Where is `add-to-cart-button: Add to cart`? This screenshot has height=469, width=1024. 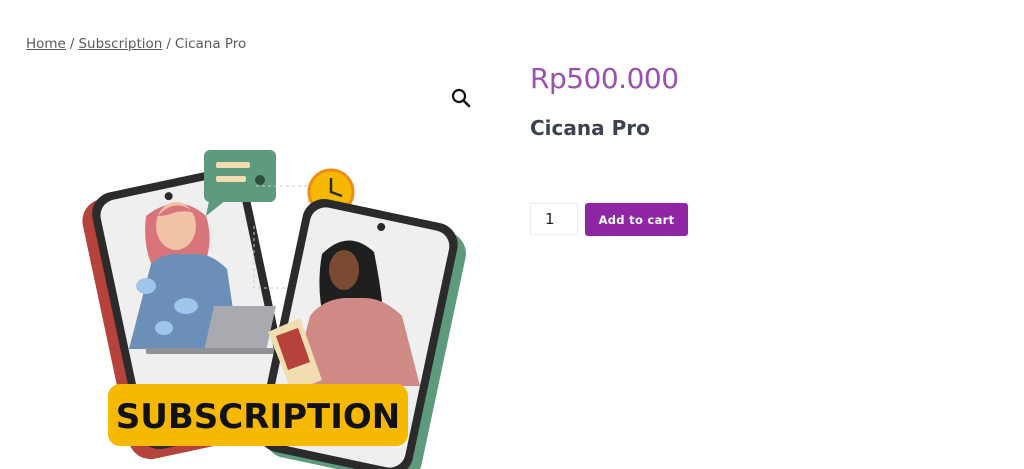 add-to-cart-button: Add to cart is located at coordinates (636, 219).